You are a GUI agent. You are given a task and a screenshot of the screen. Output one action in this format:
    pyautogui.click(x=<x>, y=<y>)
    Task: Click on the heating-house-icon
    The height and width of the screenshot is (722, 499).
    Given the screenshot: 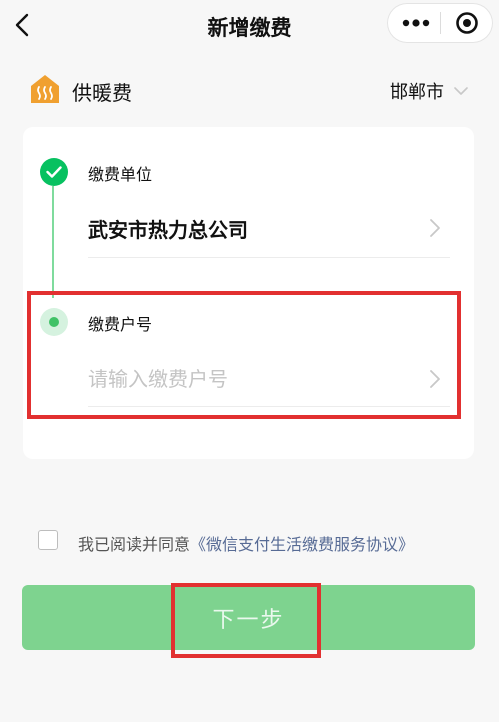 What is the action you would take?
    pyautogui.click(x=45, y=89)
    